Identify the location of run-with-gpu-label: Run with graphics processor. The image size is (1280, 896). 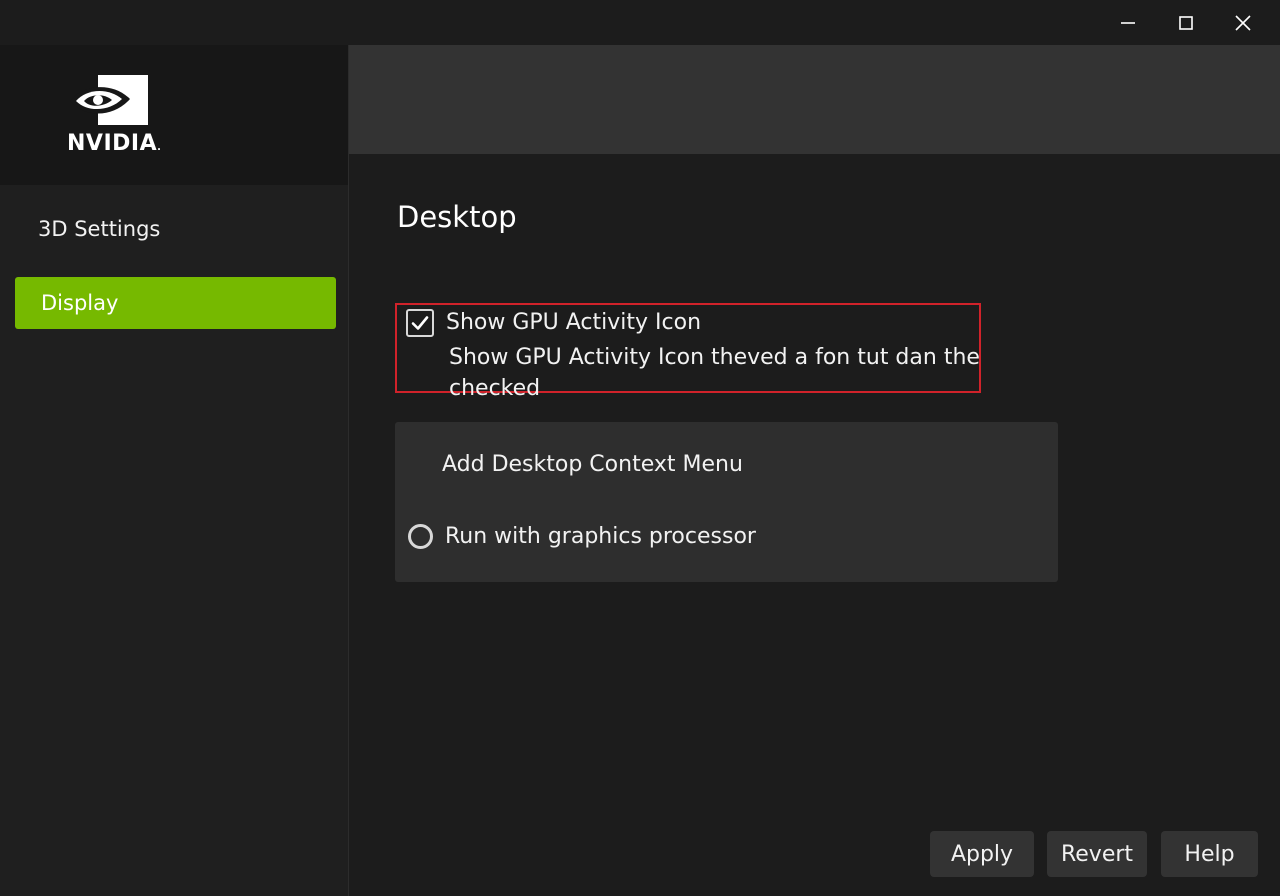
(600, 537).